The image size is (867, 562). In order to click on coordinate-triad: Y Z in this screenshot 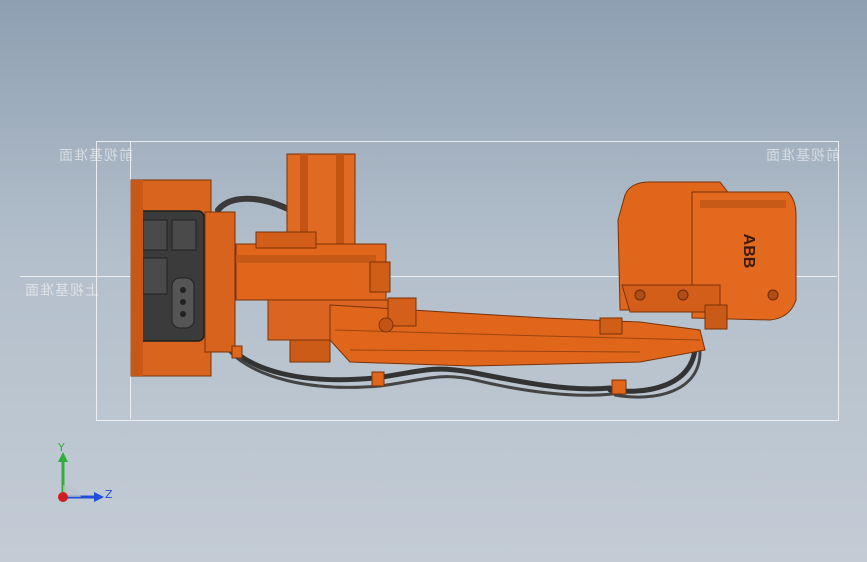, I will do `click(83, 475)`.